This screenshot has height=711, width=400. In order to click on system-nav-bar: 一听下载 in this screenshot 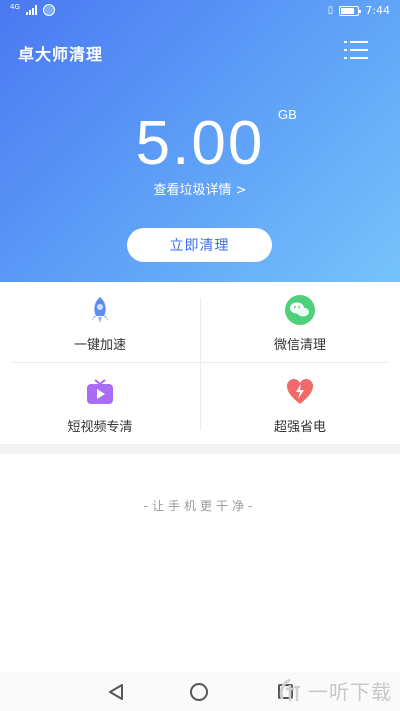, I will do `click(200, 691)`.